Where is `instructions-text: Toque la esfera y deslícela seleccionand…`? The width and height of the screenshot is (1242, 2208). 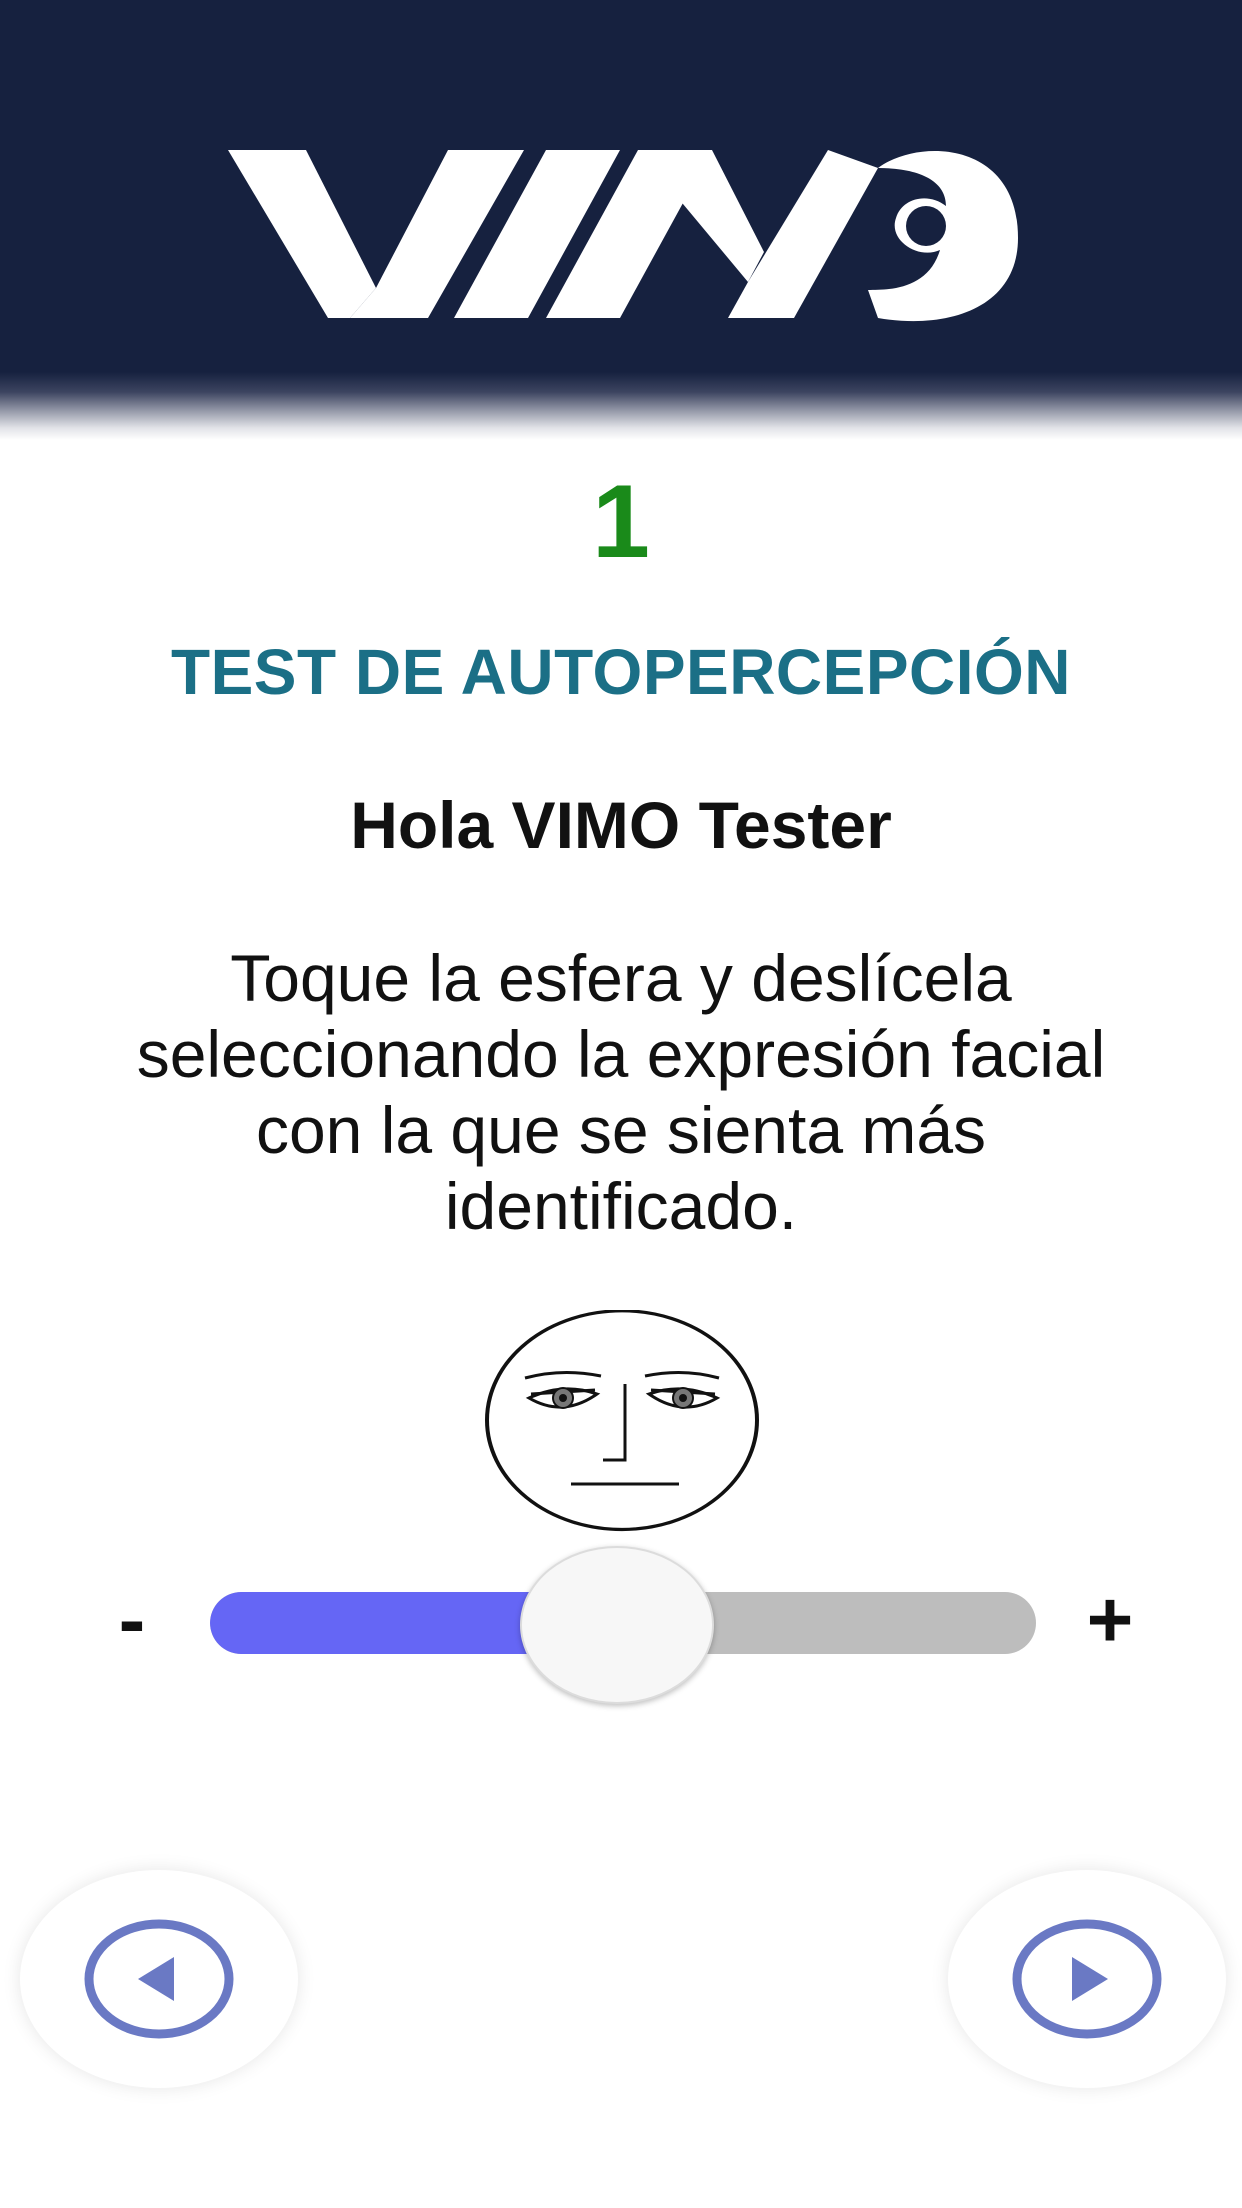 instructions-text: Toque la esfera y deslícela seleccionand… is located at coordinates (621, 1092).